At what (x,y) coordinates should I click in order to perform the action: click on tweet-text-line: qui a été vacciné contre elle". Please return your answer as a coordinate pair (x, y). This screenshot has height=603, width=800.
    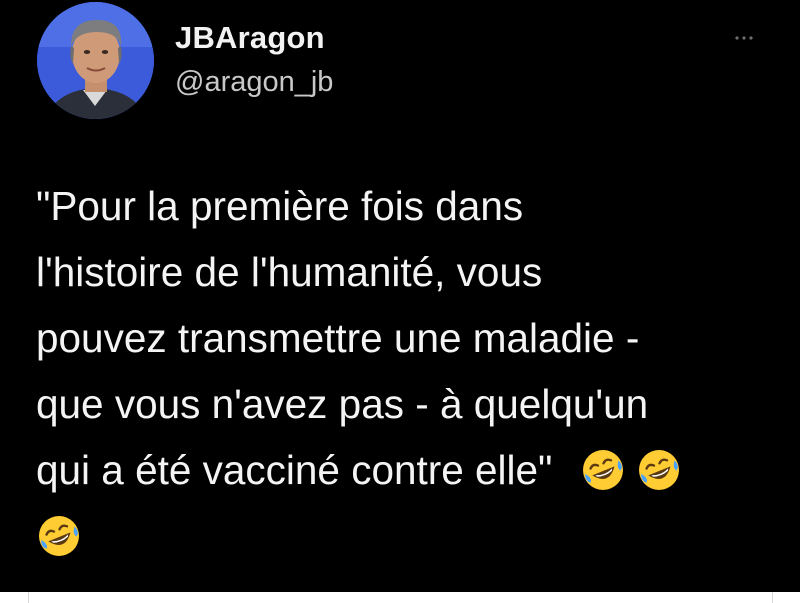
    Looking at the image, I should click on (406, 470).